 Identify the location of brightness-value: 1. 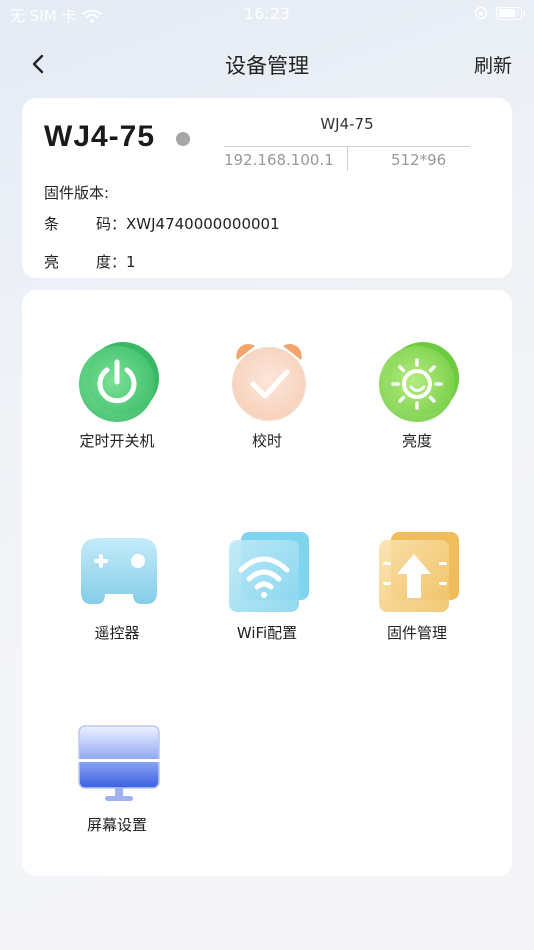
(131, 262).